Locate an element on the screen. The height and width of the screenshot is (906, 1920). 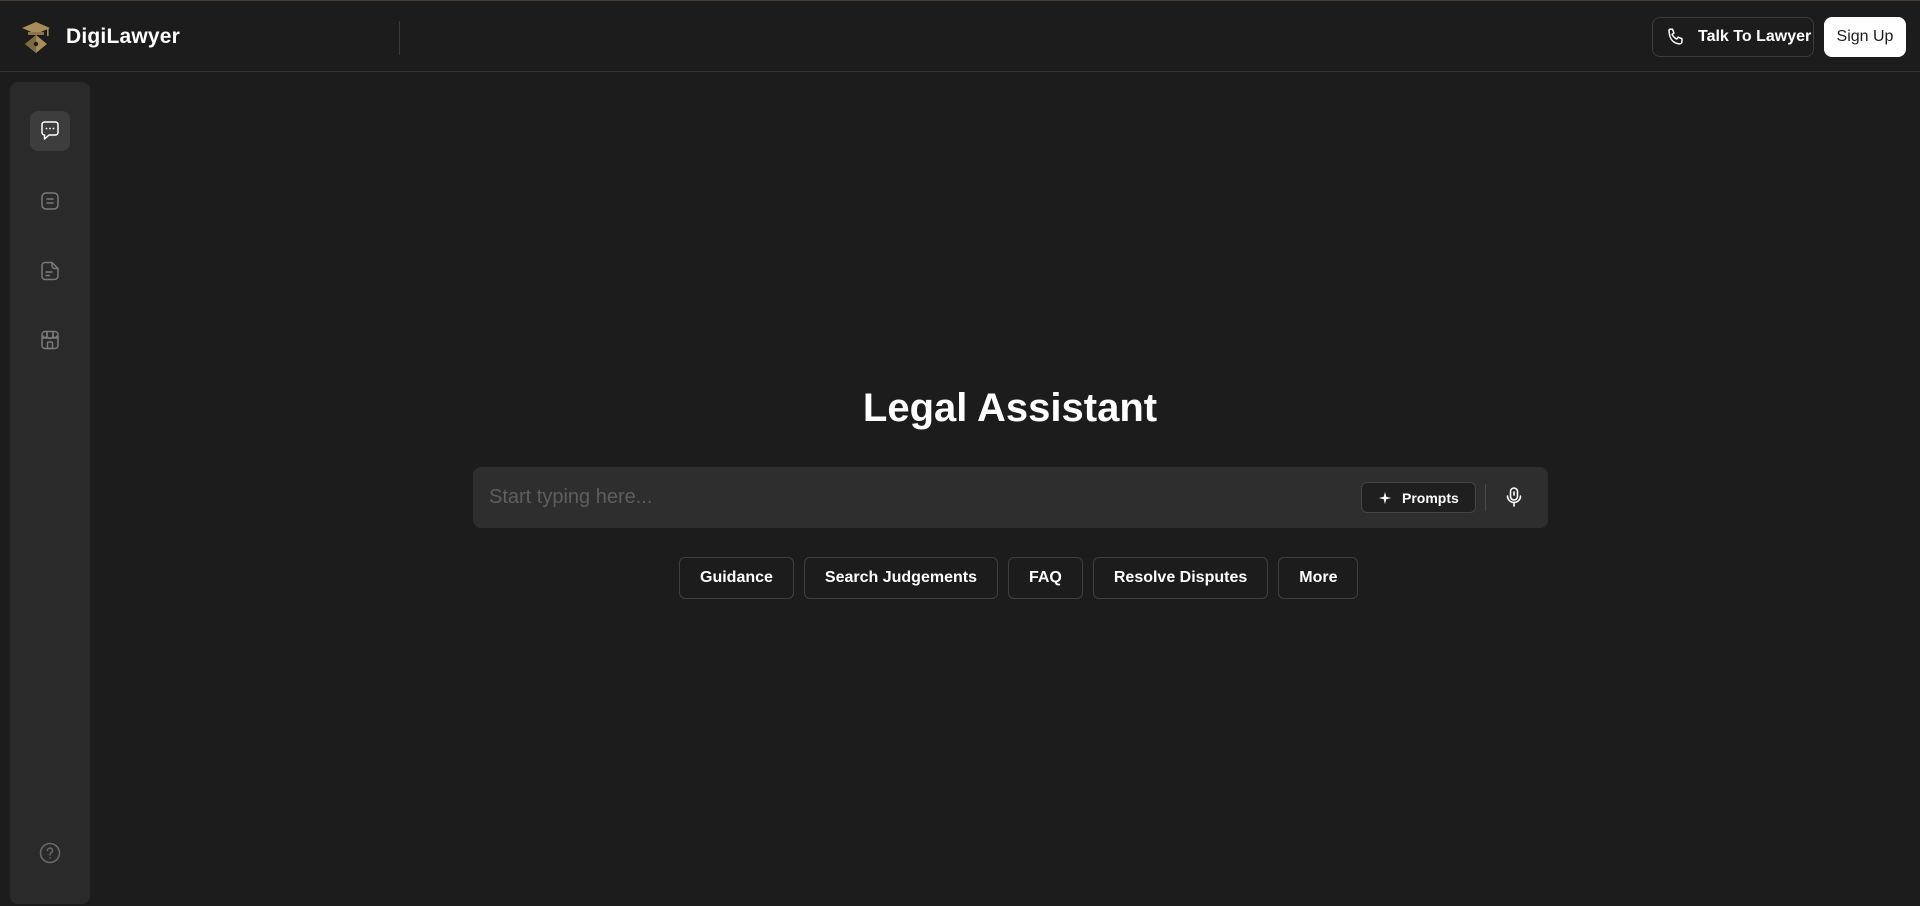
chip-resolve-disputes: Resolve Disputes is located at coordinates (1180, 578).